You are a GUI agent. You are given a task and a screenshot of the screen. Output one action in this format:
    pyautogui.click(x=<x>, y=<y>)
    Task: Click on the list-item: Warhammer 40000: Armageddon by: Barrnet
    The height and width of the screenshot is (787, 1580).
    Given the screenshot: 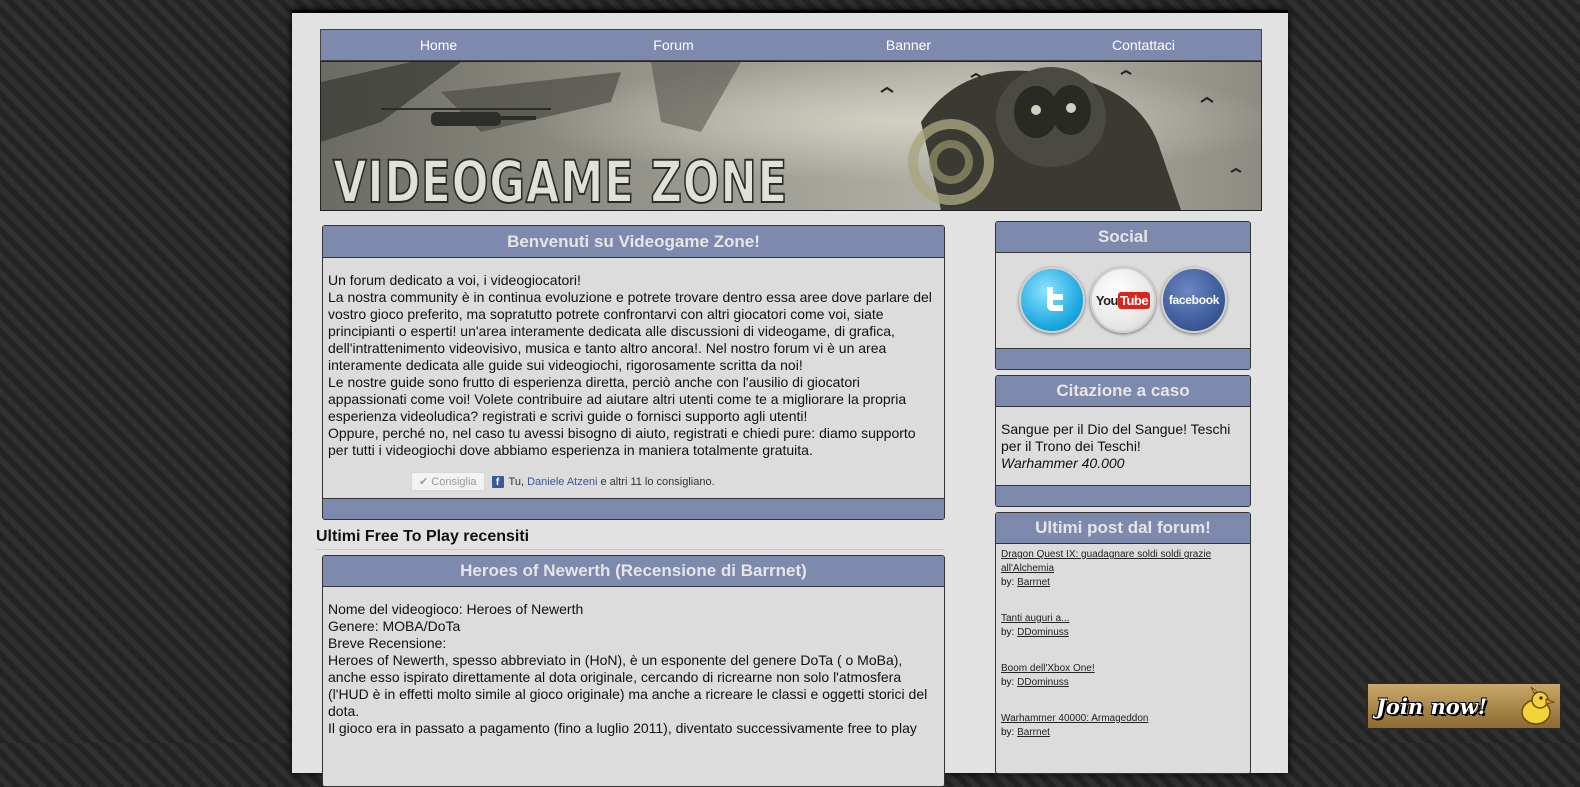 What is the action you would take?
    pyautogui.click(x=1123, y=726)
    